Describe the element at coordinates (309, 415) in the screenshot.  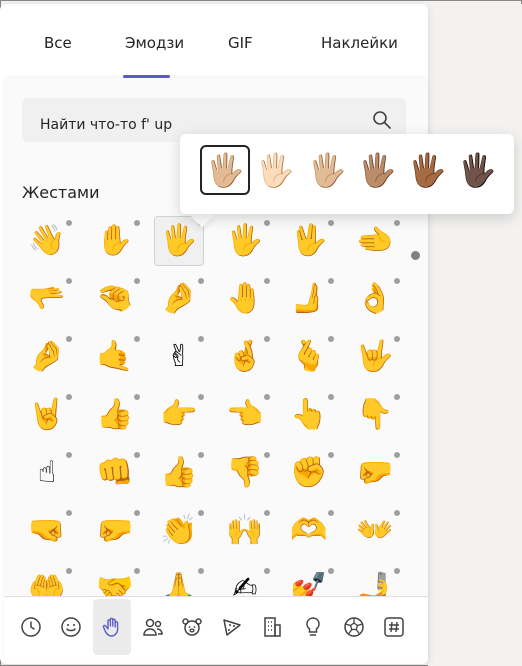
I see `emoji-cell: 👆` at that location.